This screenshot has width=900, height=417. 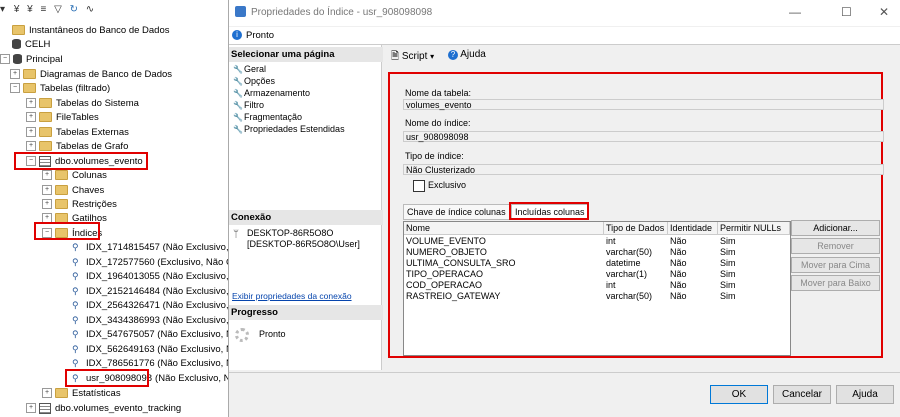 I want to click on page-item: 🔧Fragmentação, so click(x=267, y=117).